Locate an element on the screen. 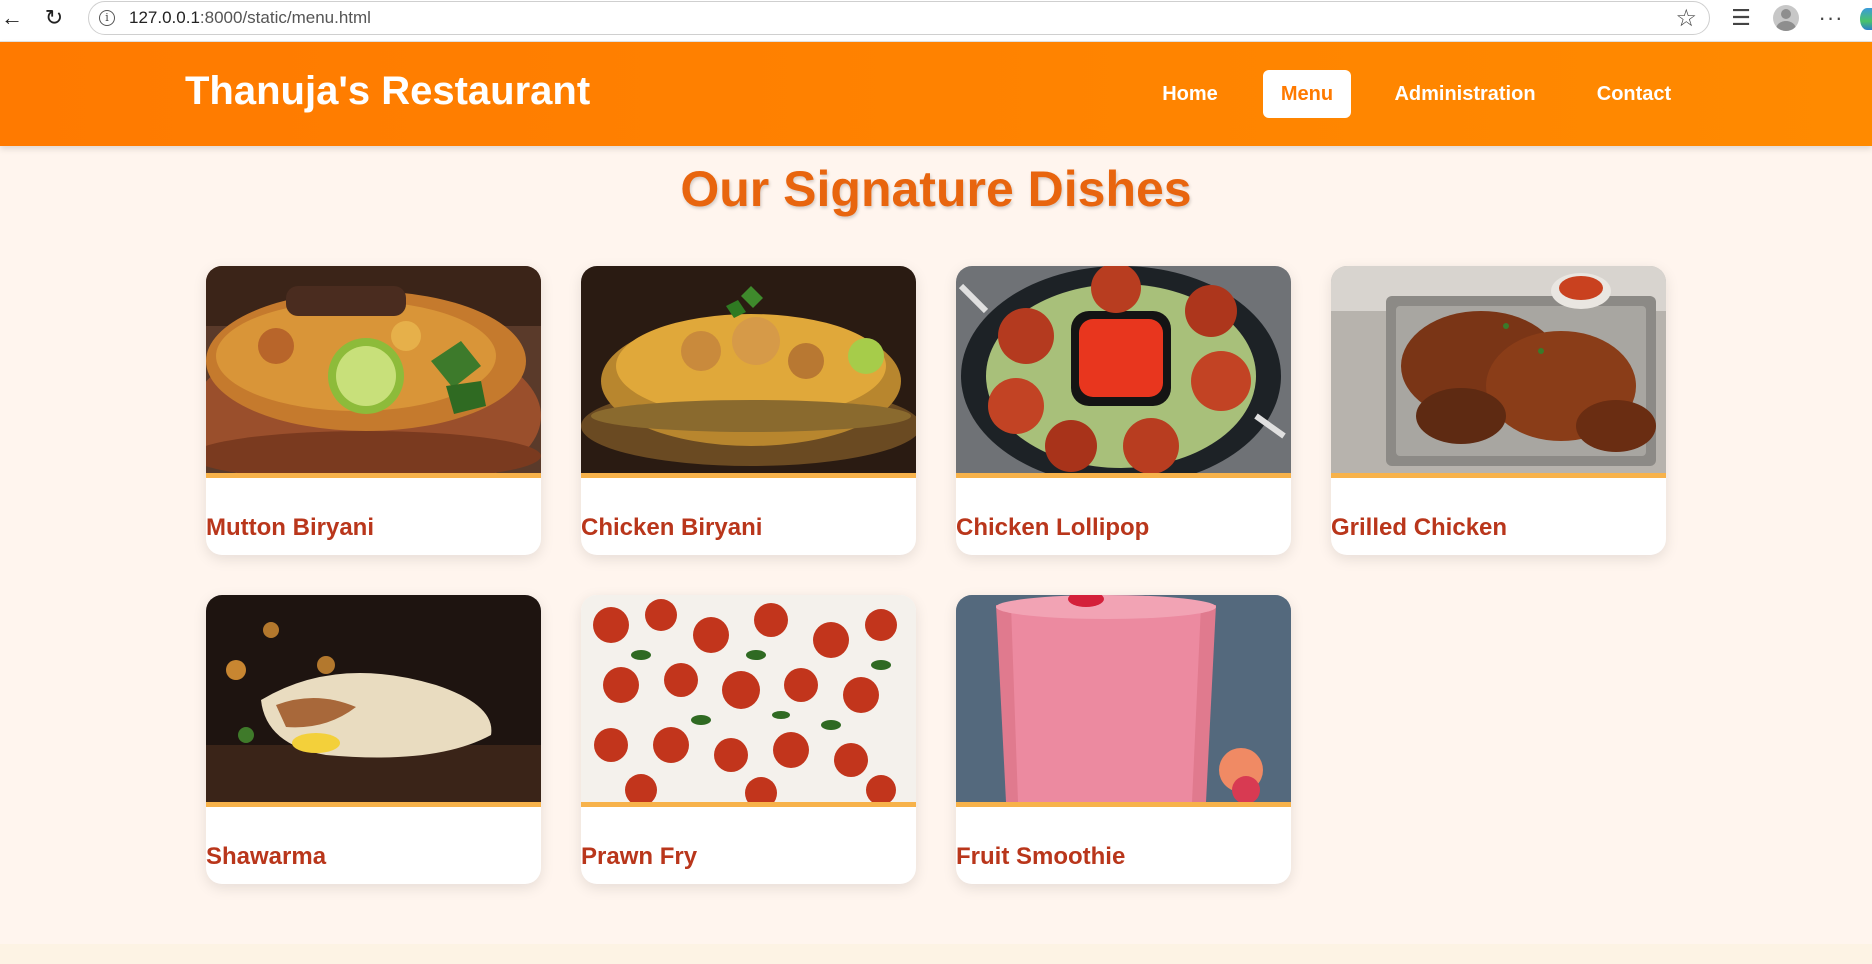 The height and width of the screenshot is (964, 1872). dish-image-mutton-biryani is located at coordinates (373, 369).